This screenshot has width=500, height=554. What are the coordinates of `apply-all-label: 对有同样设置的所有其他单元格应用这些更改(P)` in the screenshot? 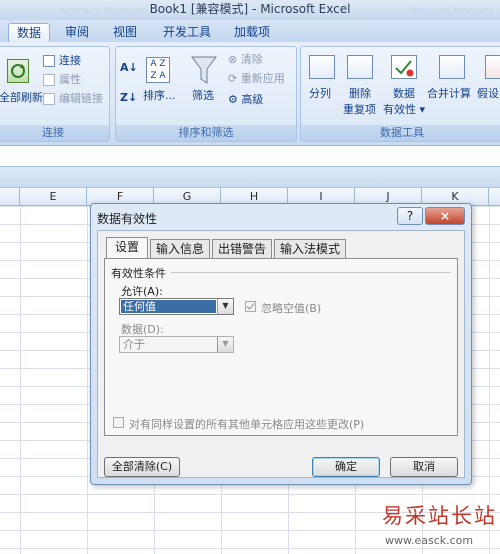 It's located at (247, 424).